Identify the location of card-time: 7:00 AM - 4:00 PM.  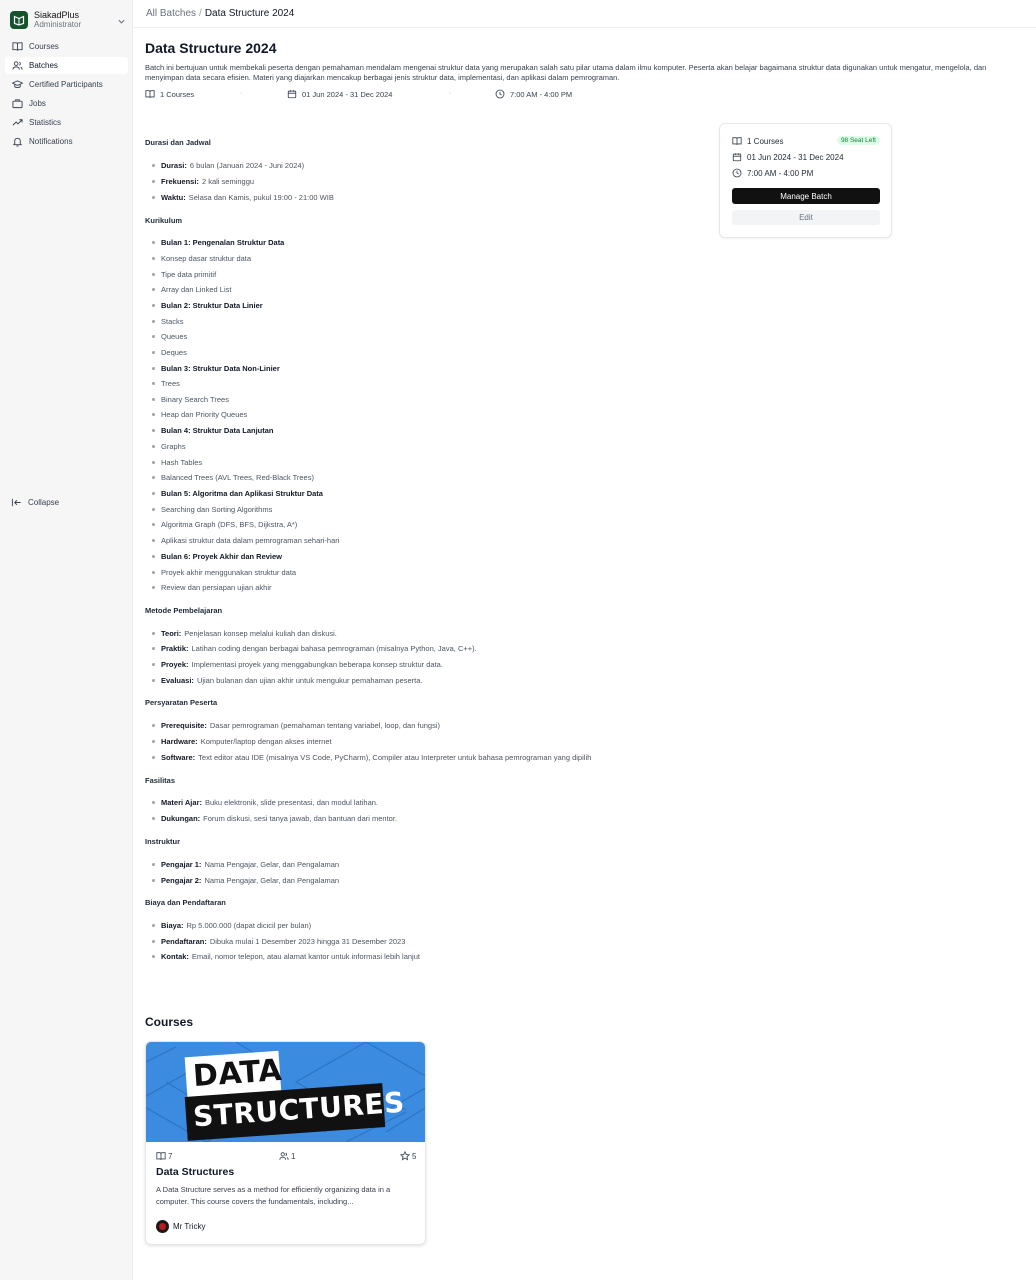
(772, 173).